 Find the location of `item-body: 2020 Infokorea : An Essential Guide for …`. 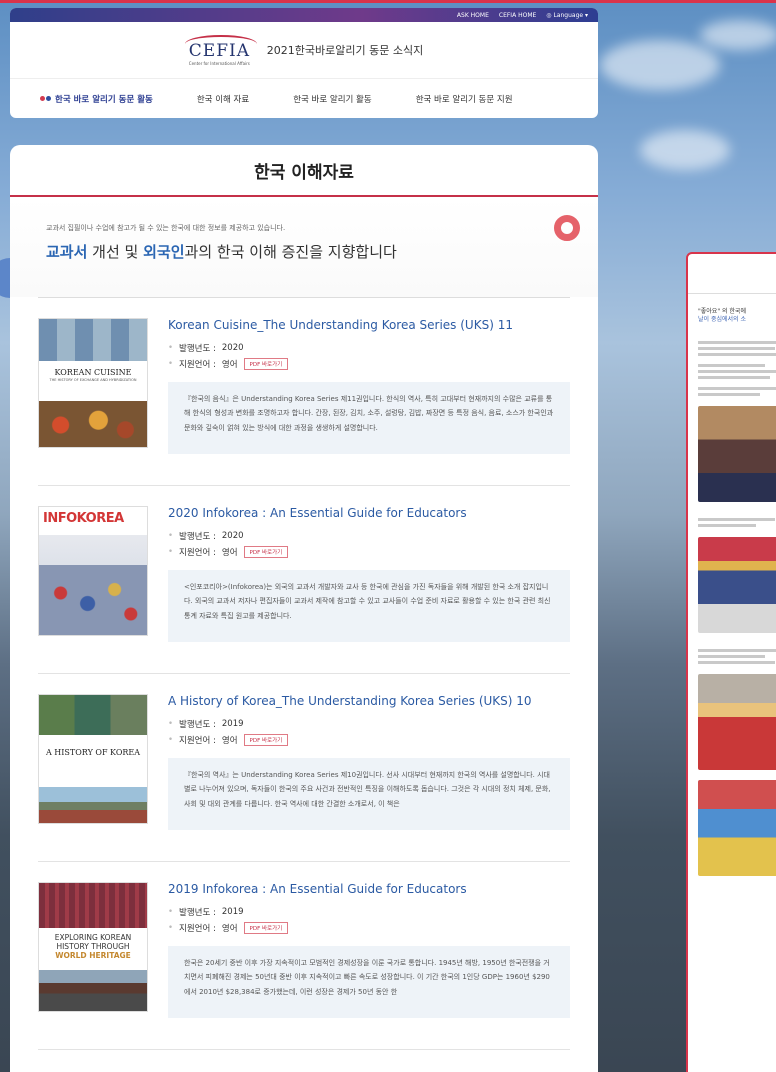

item-body: 2020 Infokorea : An Essential Guide for … is located at coordinates (369, 589).